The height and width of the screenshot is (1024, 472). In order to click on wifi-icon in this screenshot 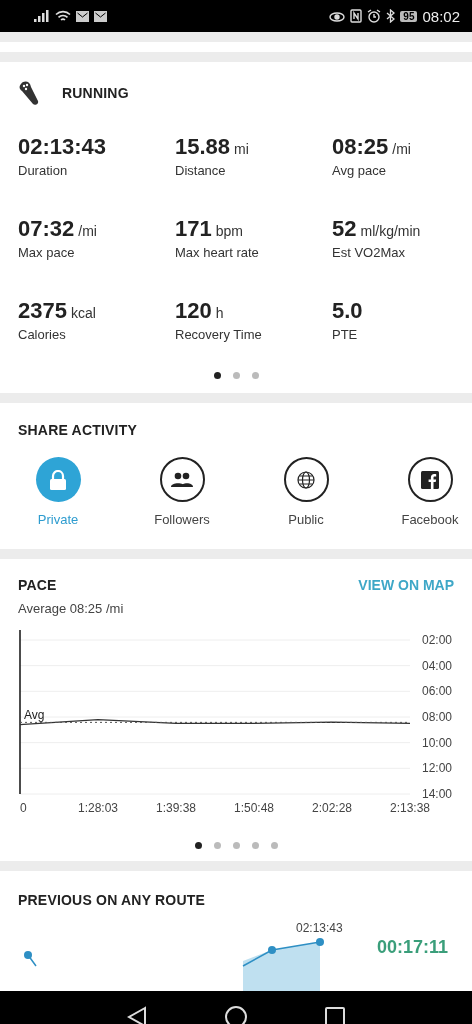, I will do `click(63, 16)`.